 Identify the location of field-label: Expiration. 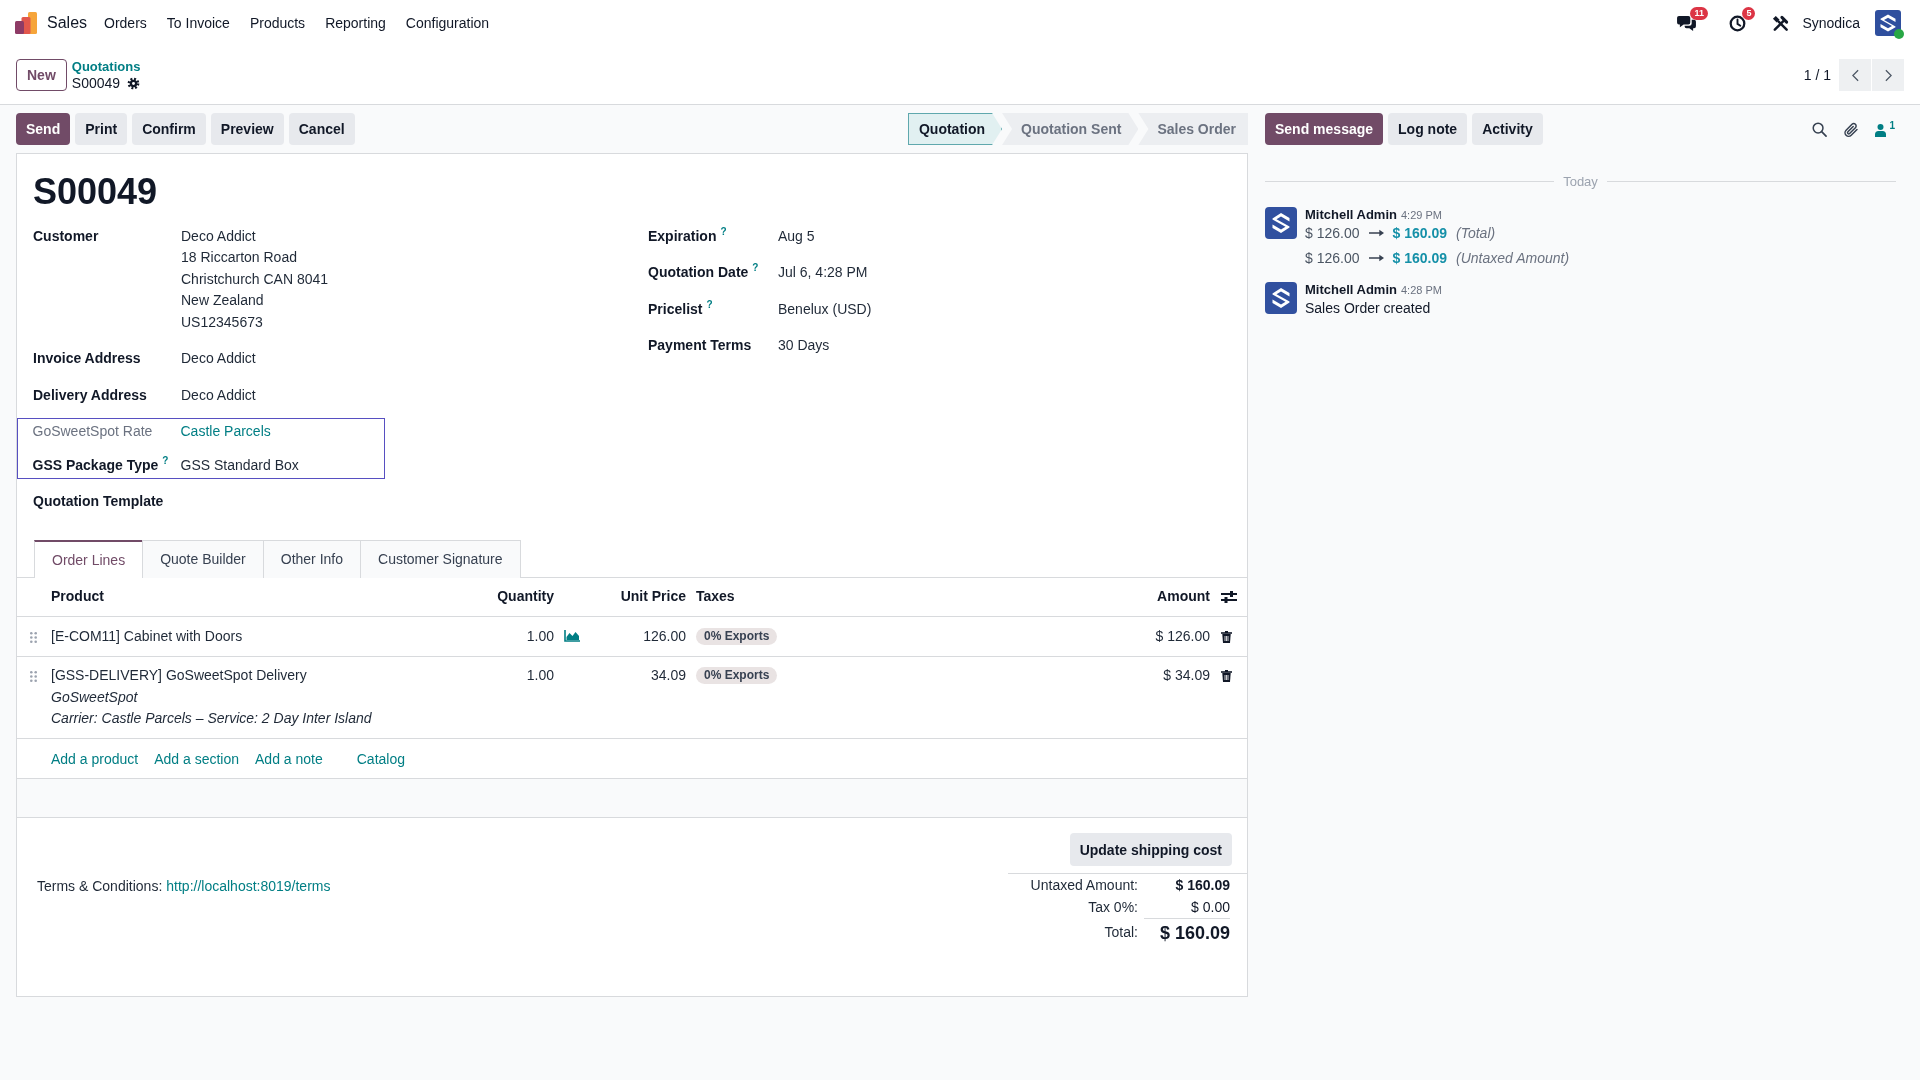
(682, 236).